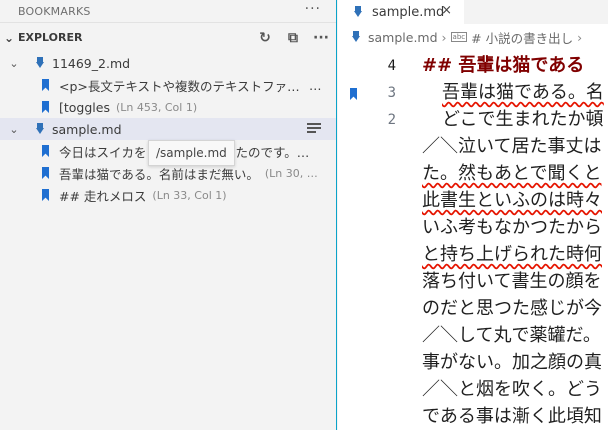 Image resolution: width=608 pixels, height=430 pixels. I want to click on bookmark-item: ## 走れメロス (Ln 33, Col 1), so click(168, 195).